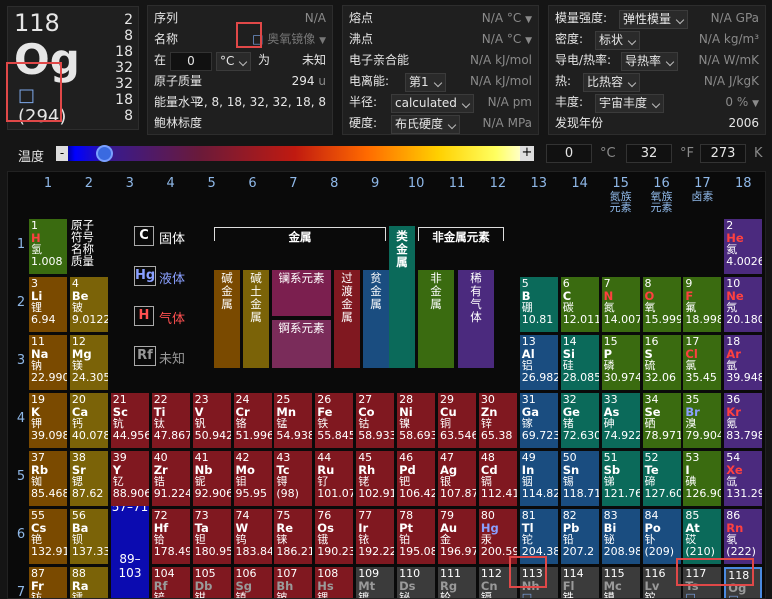 The width and height of the screenshot is (772, 599). What do you see at coordinates (743, 183) in the screenshot?
I see `group-header-18: 18` at bounding box center [743, 183].